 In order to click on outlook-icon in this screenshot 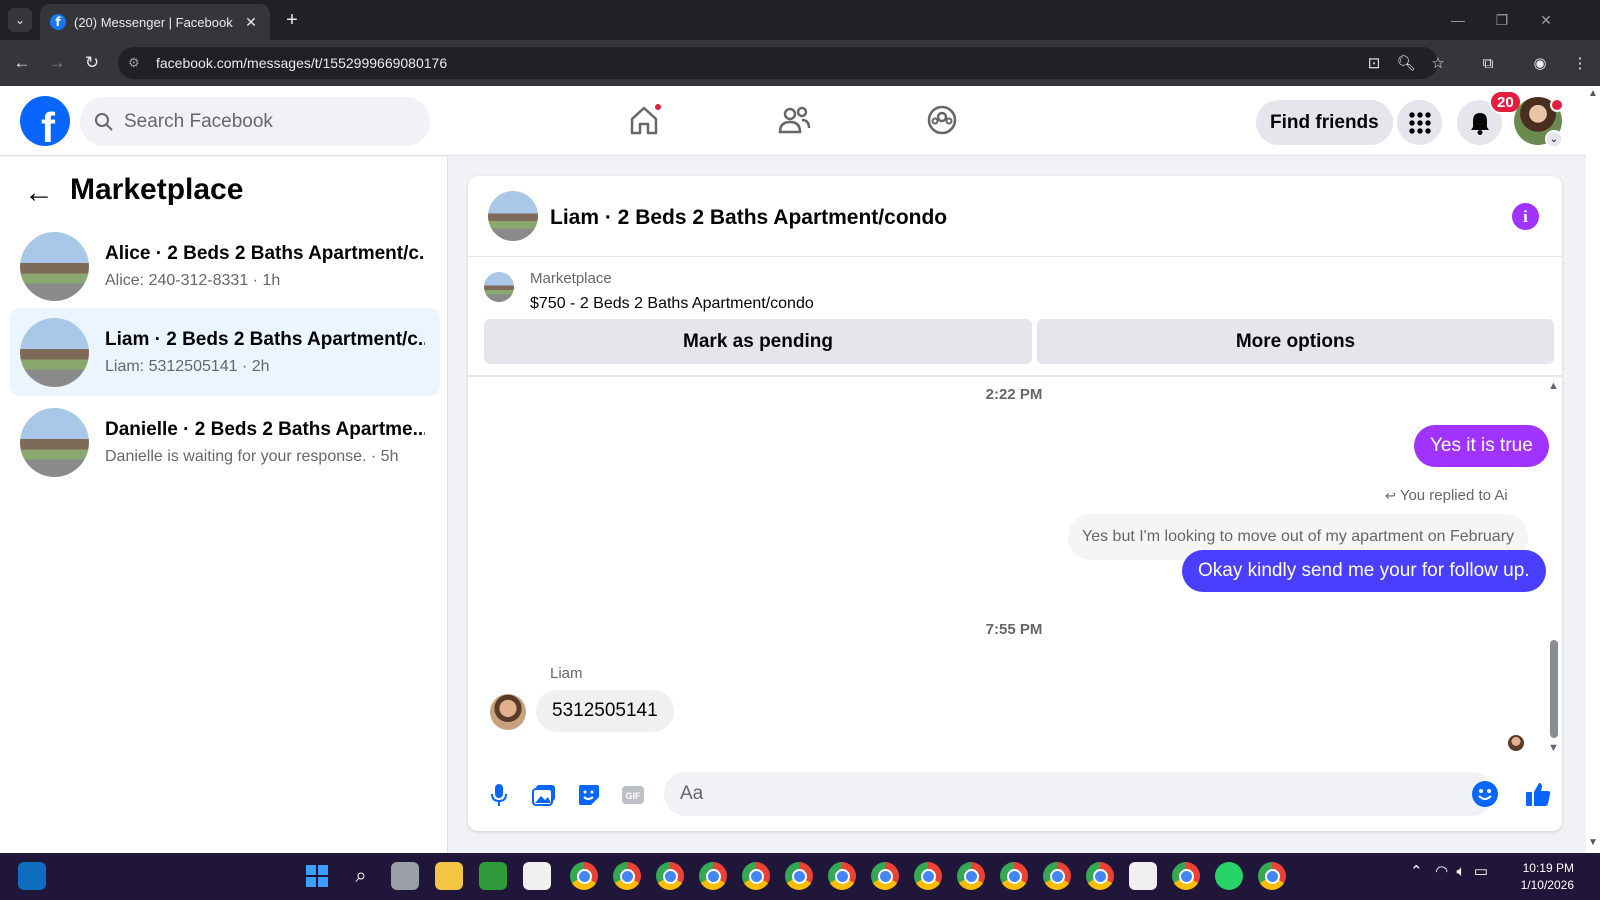, I will do `click(32, 876)`.